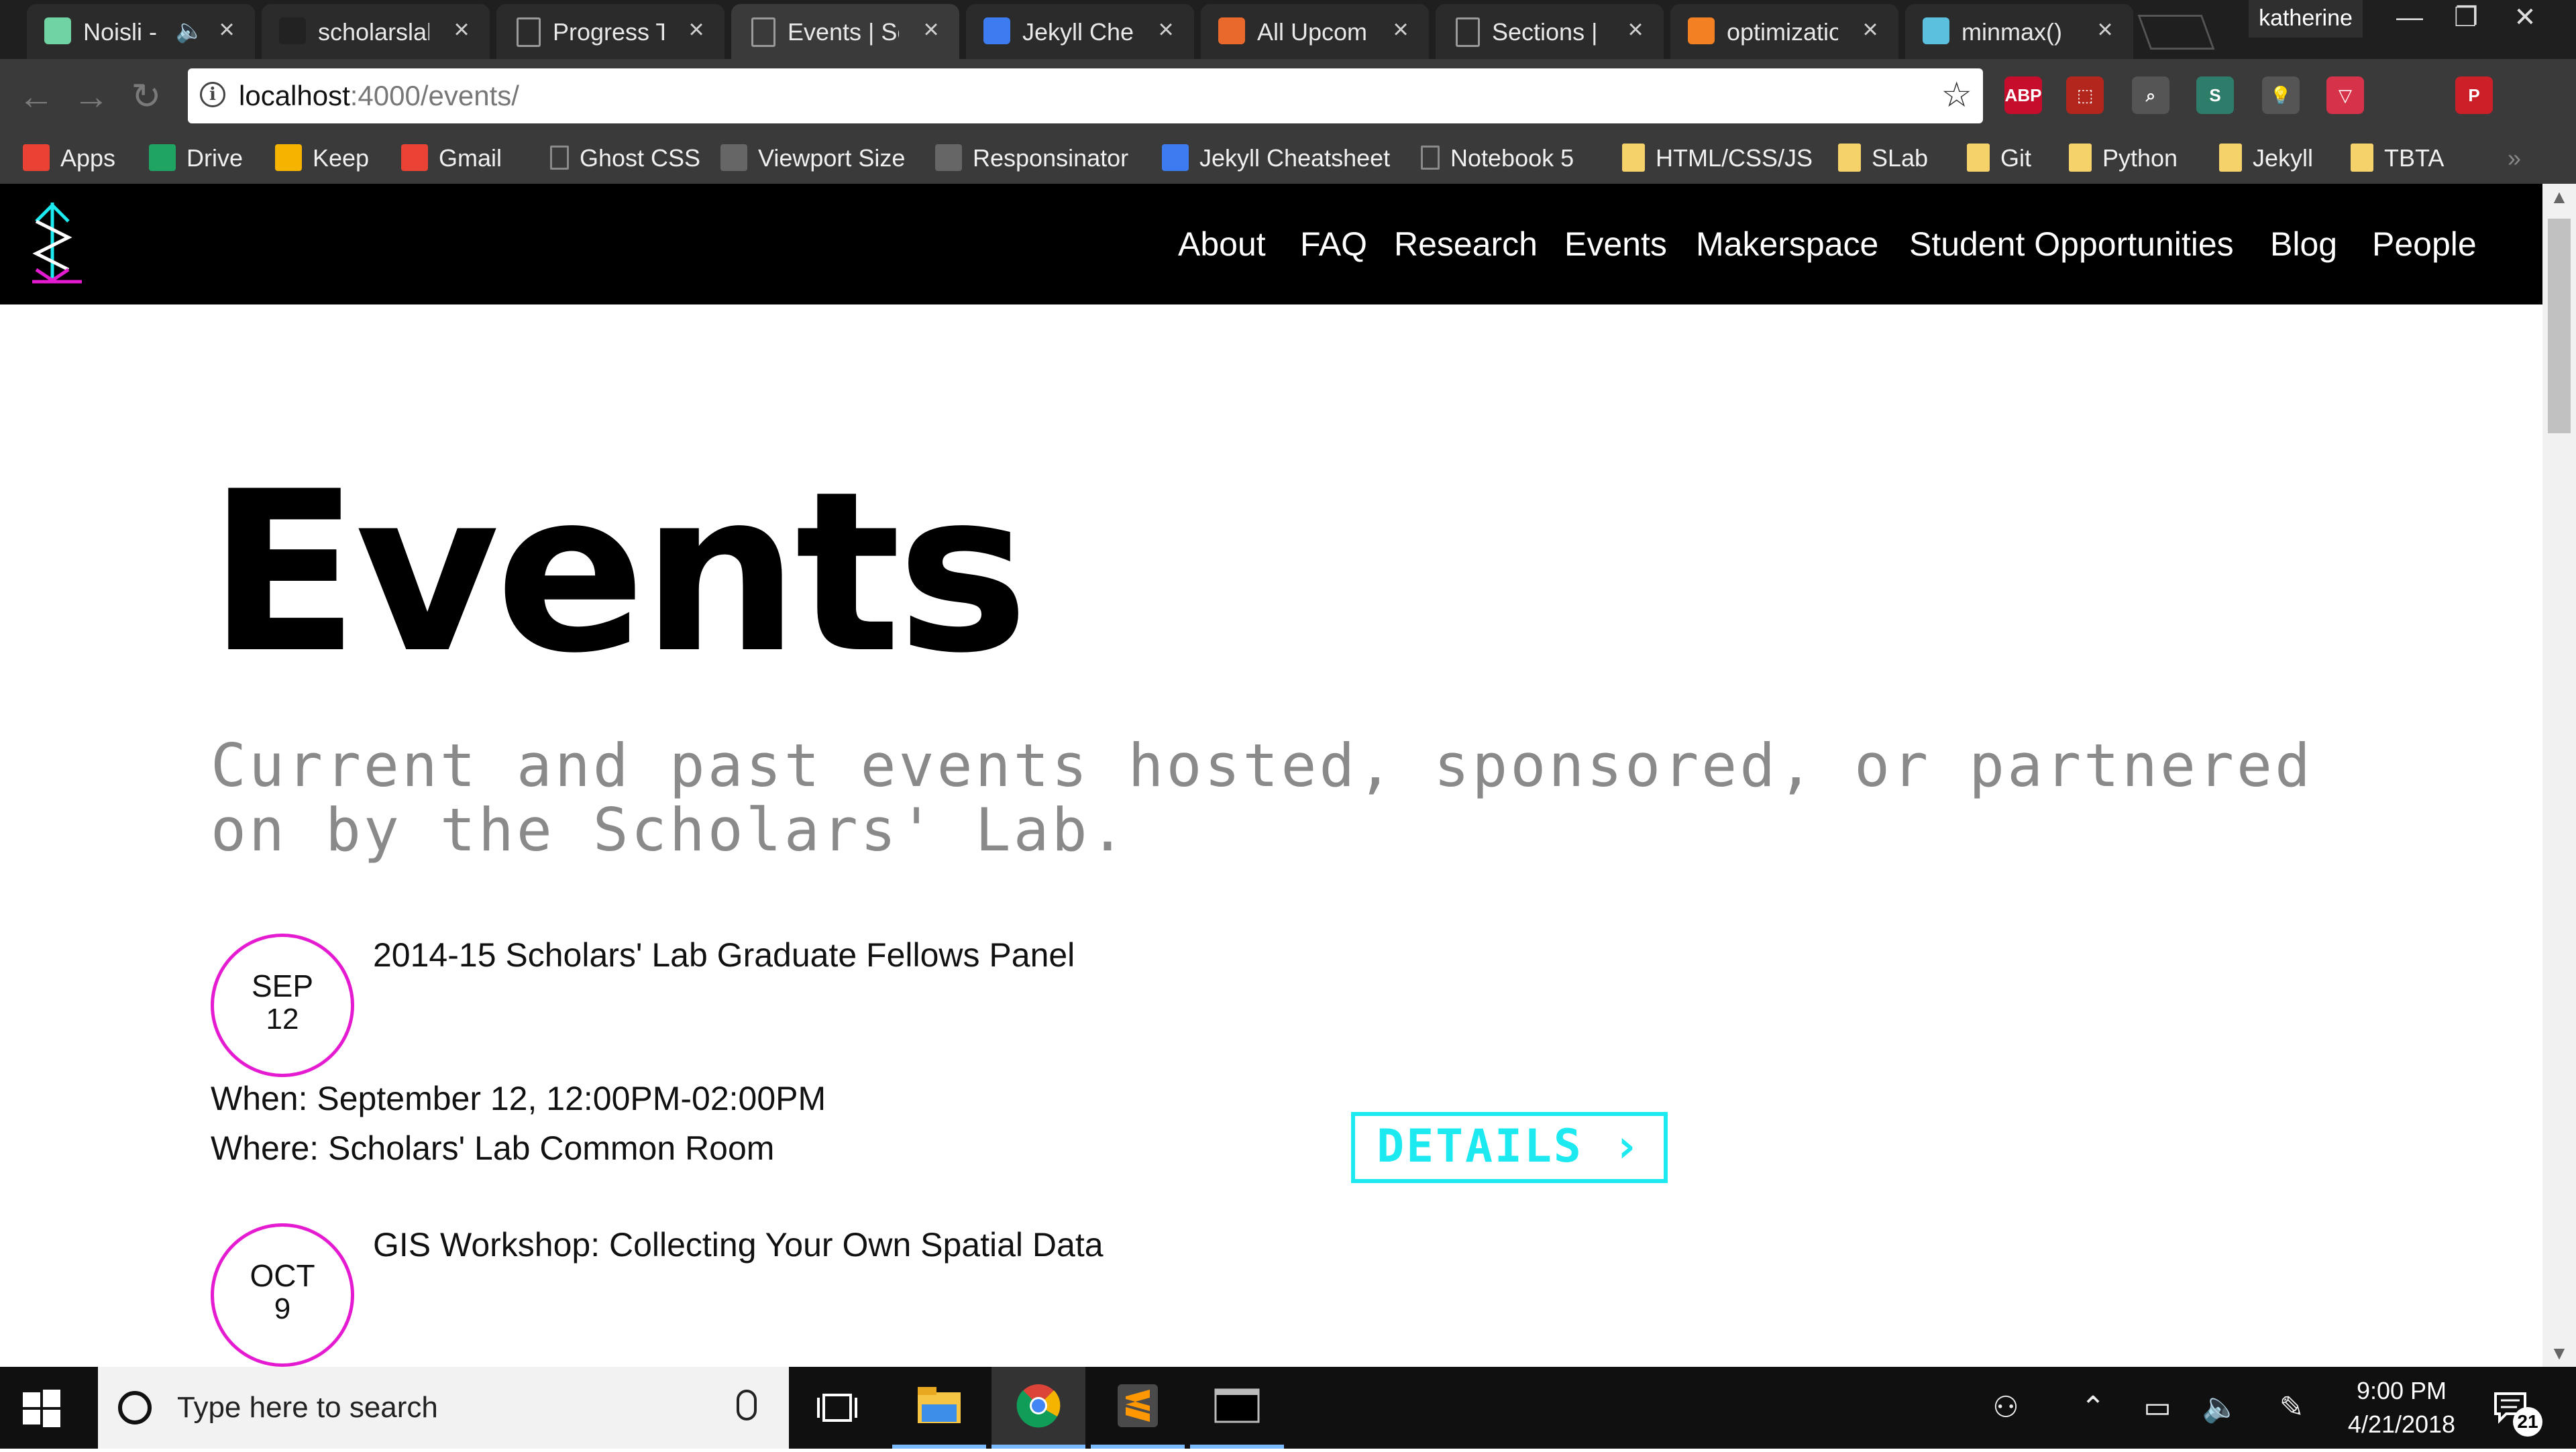 This screenshot has height=1452, width=2576. What do you see at coordinates (845, 31) in the screenshot?
I see `browser-tab: Events | Sc ×` at bounding box center [845, 31].